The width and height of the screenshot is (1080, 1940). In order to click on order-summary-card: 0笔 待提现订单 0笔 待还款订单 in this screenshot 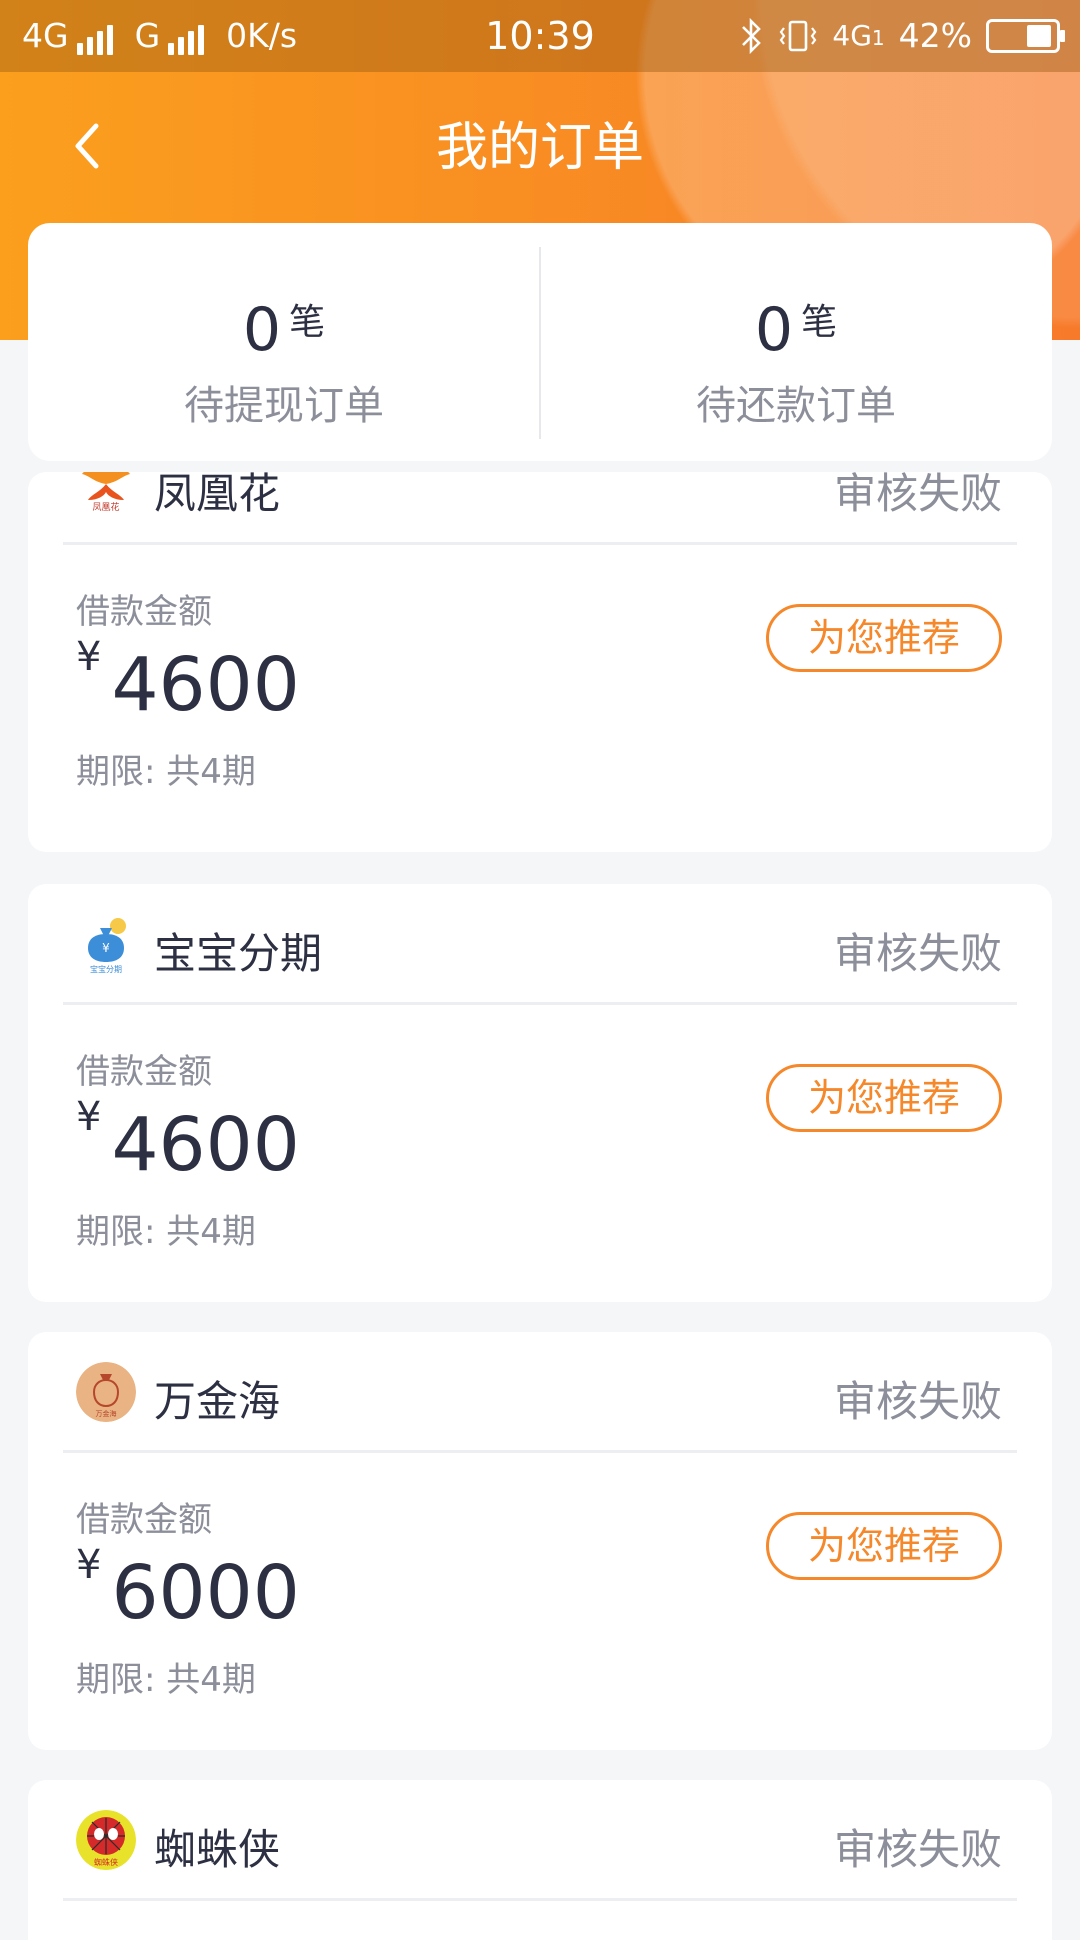, I will do `click(540, 342)`.